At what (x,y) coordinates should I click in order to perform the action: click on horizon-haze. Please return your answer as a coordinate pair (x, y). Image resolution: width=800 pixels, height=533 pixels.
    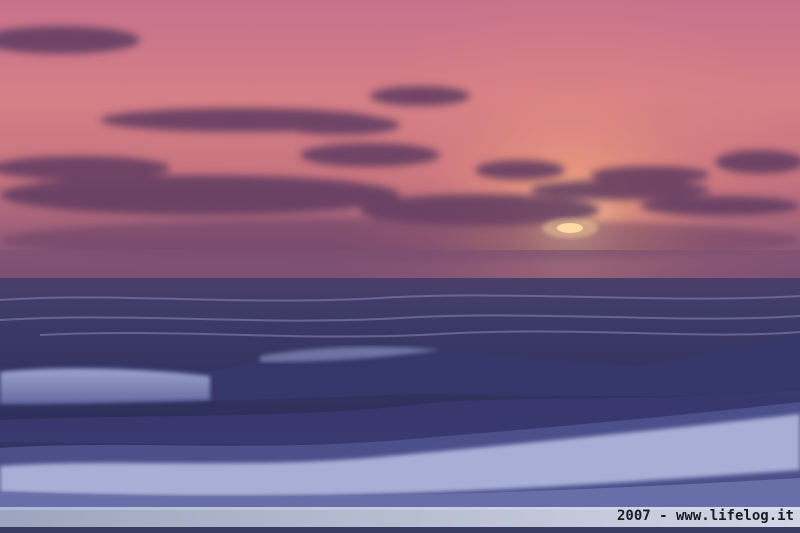
    Looking at the image, I should click on (400, 265).